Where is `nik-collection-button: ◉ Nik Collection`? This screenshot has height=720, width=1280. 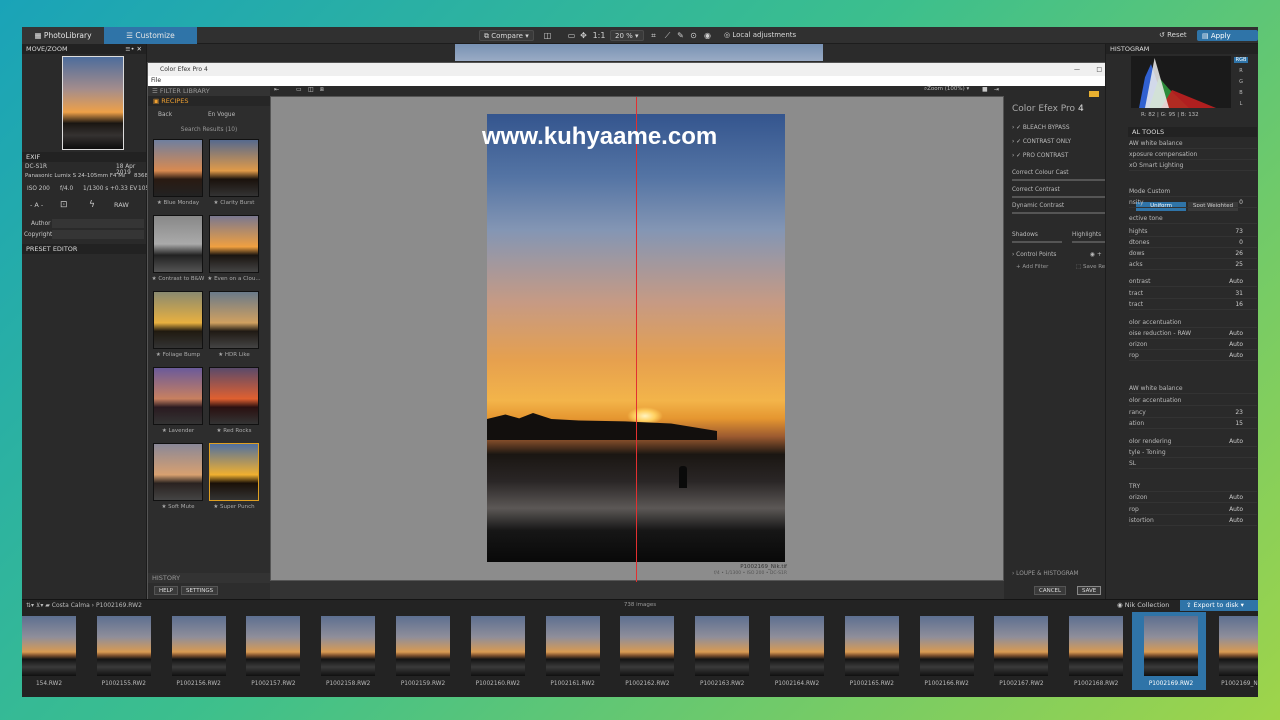
nik-collection-button: ◉ Nik Collection is located at coordinates (1143, 605).